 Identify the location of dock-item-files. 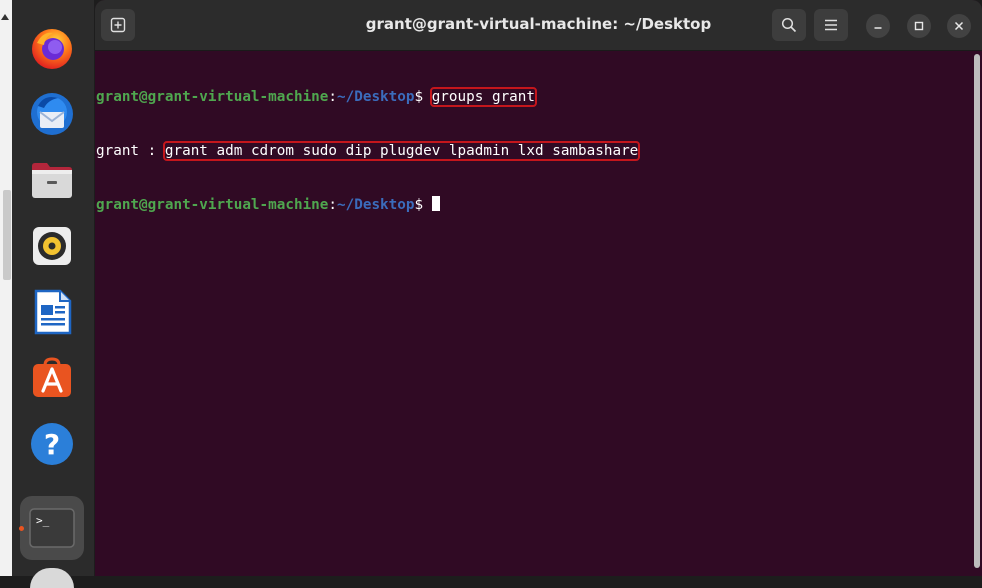
(52, 180).